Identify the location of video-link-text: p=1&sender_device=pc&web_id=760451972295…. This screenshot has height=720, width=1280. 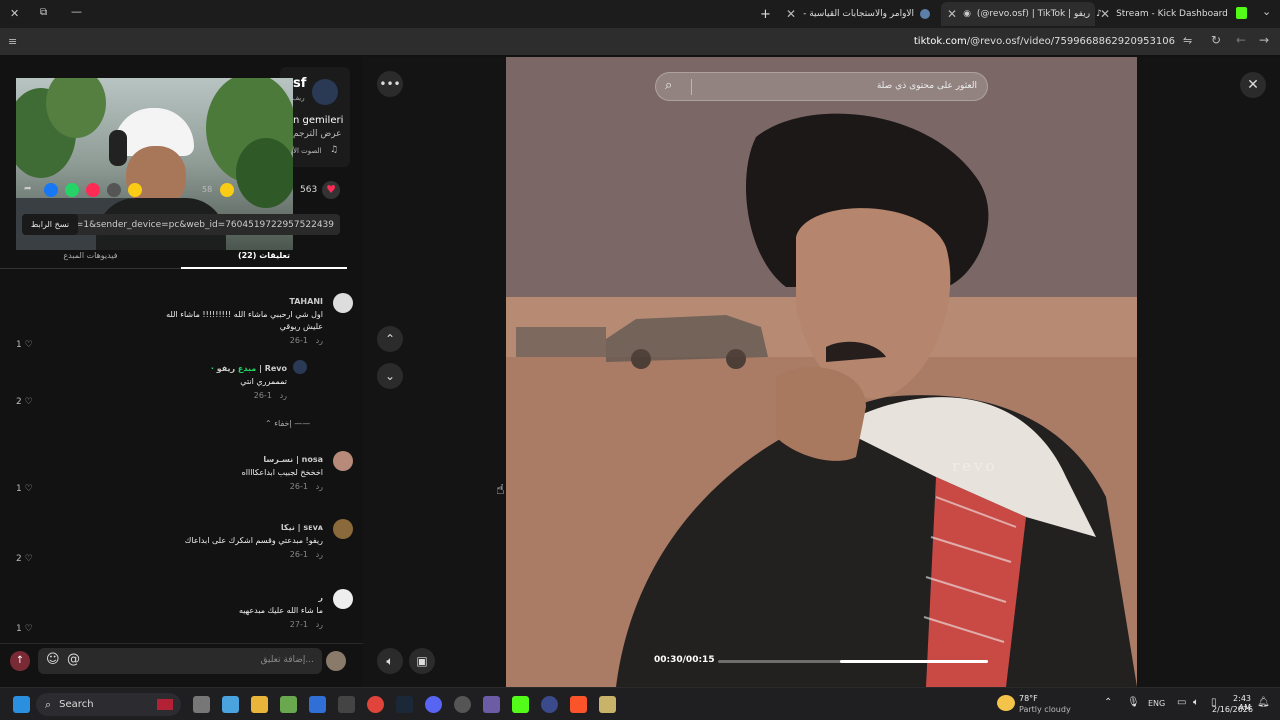
(209, 225).